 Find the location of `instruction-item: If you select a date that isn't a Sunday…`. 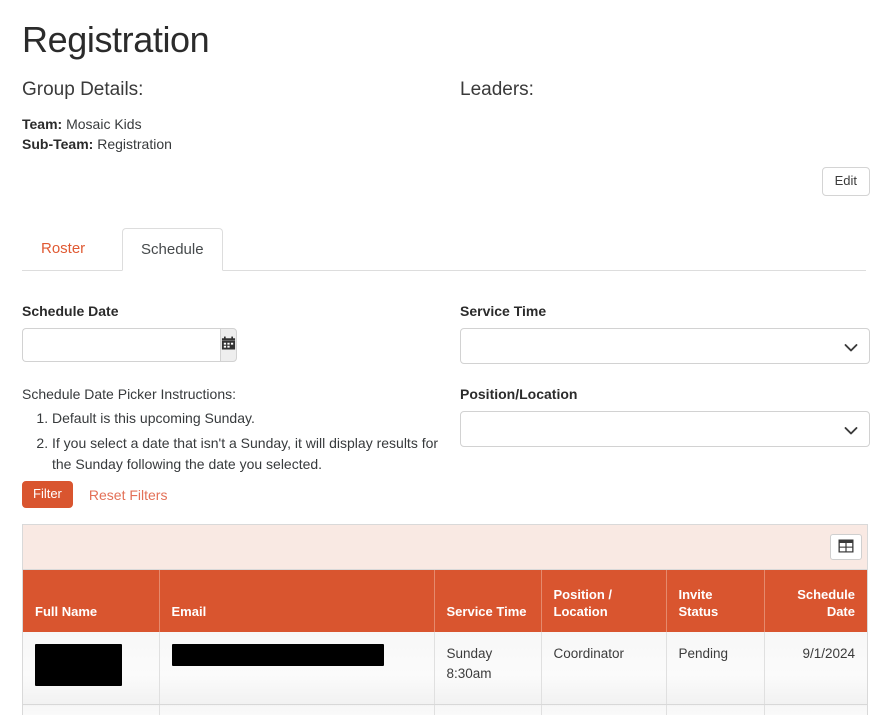

instruction-item: If you select a date that isn't a Sunday… is located at coordinates (247, 454).